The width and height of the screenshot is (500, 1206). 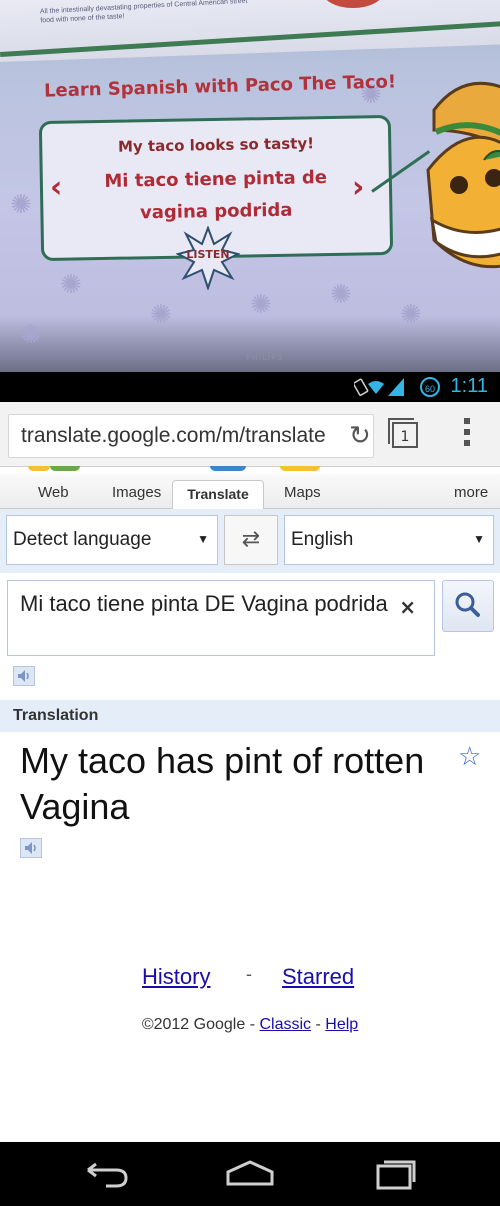 What do you see at coordinates (216, 195) in the screenshot?
I see `phrase-spanish: Mi taco tiene pinta de vagina podrida` at bounding box center [216, 195].